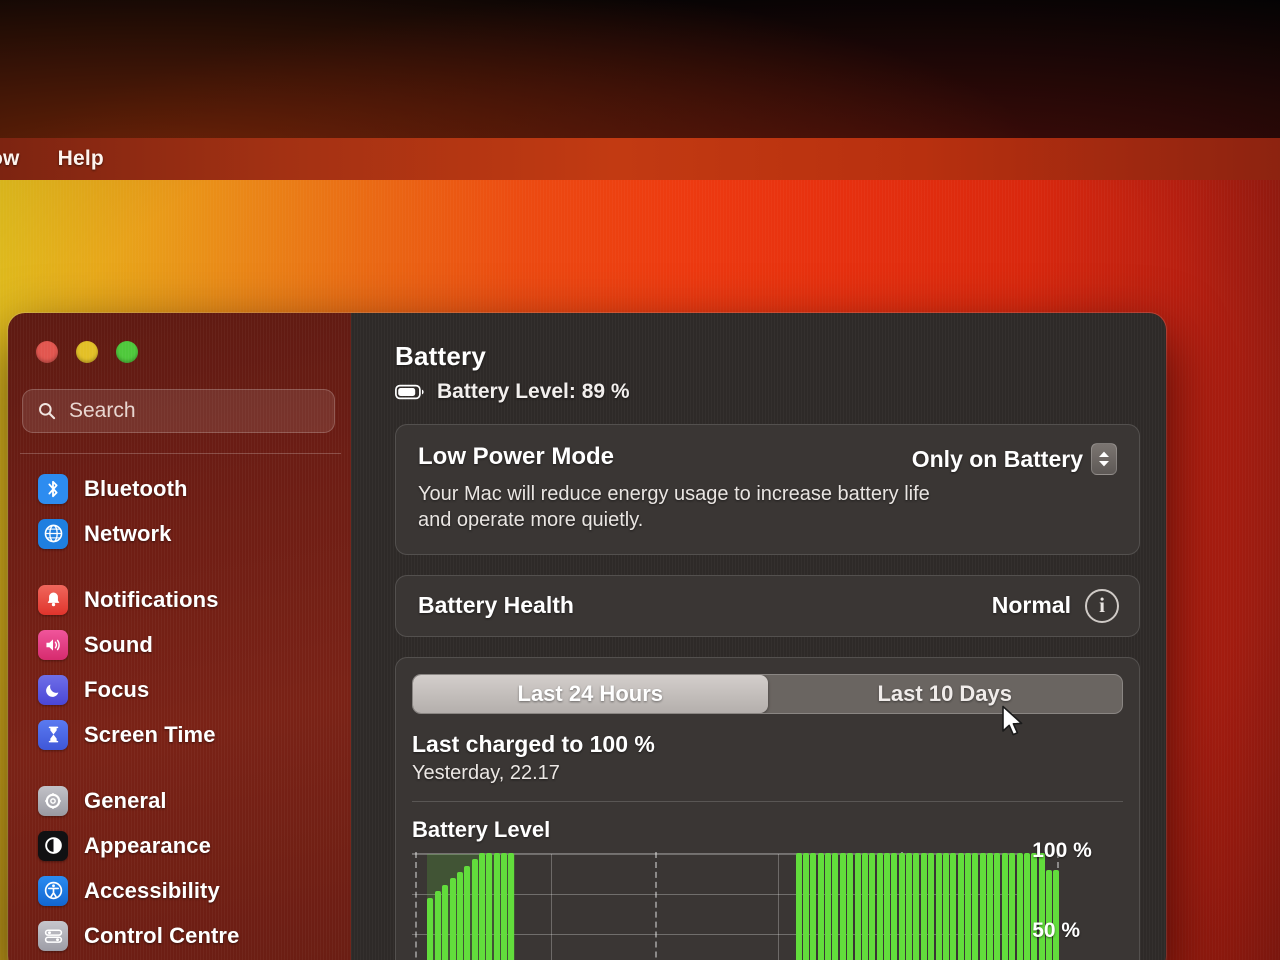  Describe the element at coordinates (1062, 850) in the screenshot. I see `y-axis-tick-label: 100 %` at that location.